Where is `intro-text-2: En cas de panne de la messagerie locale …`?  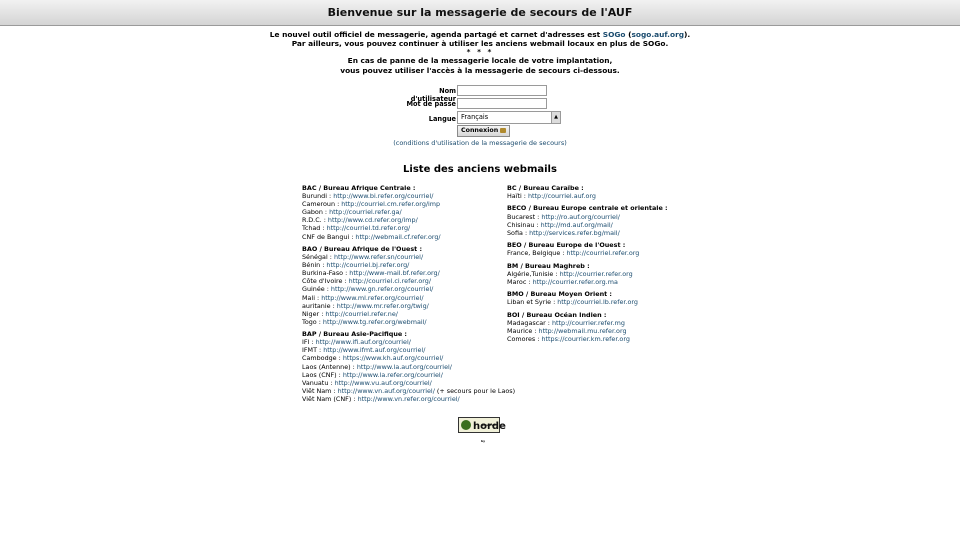 intro-text-2: En cas de panne de la messagerie locale … is located at coordinates (480, 65).